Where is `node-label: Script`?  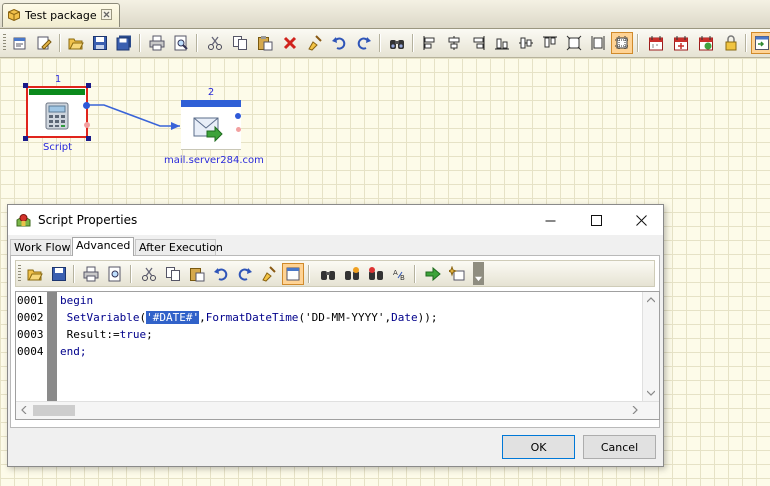 node-label: Script is located at coordinates (58, 147).